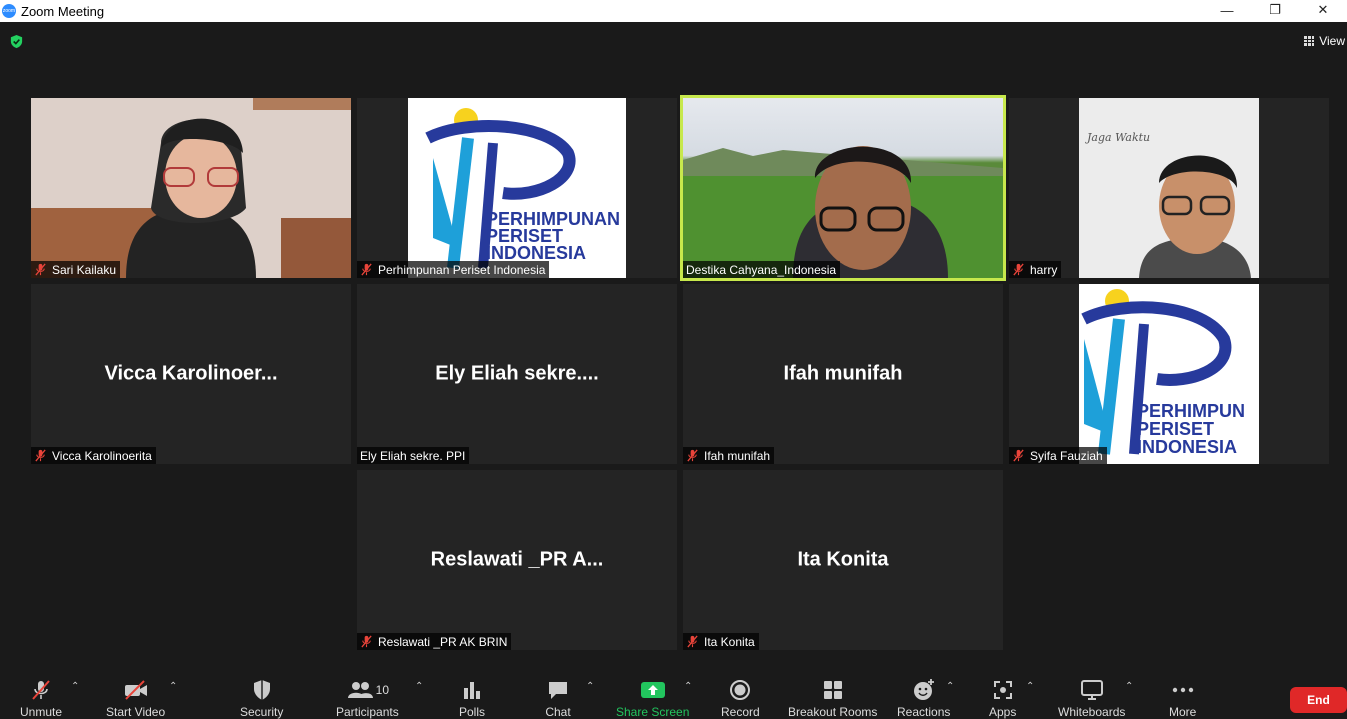  What do you see at coordinates (41, 690) in the screenshot?
I see `muted-microphone-icon` at bounding box center [41, 690].